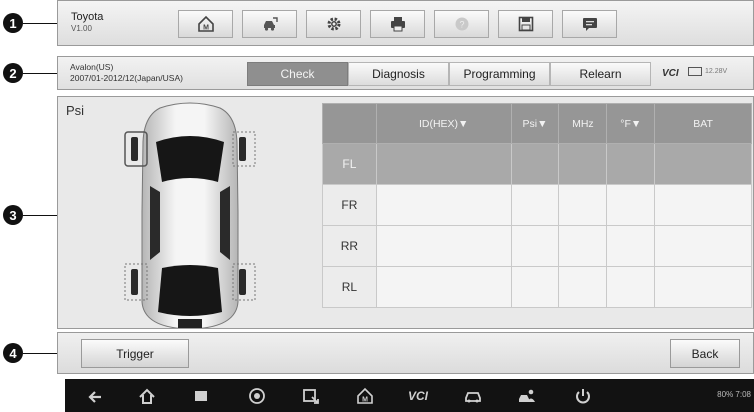  What do you see at coordinates (75, 110) in the screenshot?
I see `pressure-unit-label: Psi` at bounding box center [75, 110].